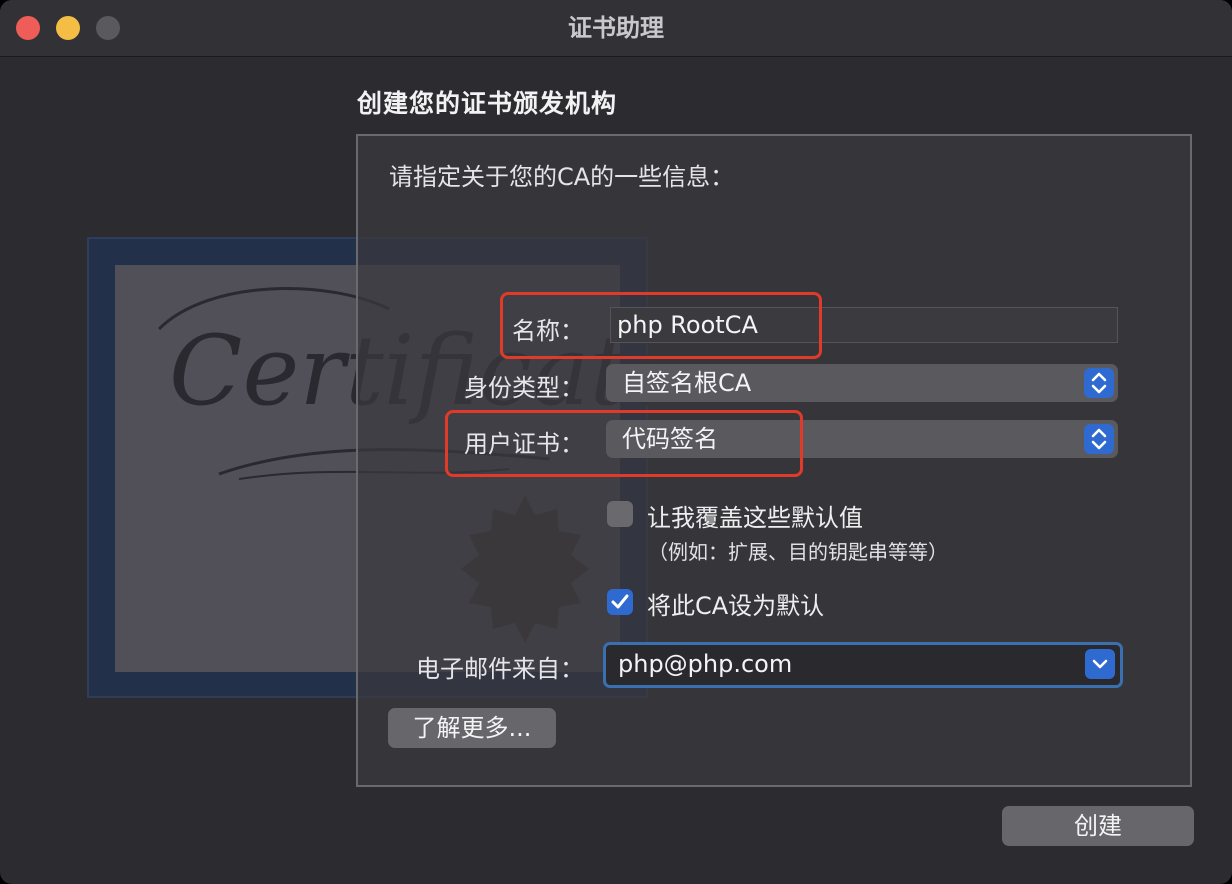 This screenshot has height=884, width=1232. I want to click on page-heading: 创建您的证书颁发机构, so click(487, 103).